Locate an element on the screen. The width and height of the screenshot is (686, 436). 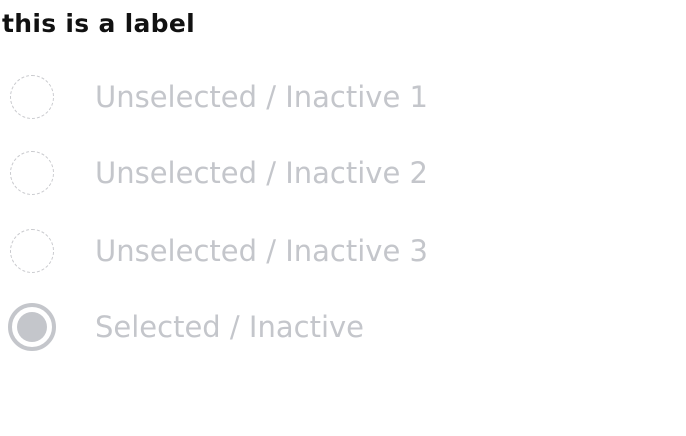
radio-option-4: Selected / Inactive is located at coordinates (300, 327).